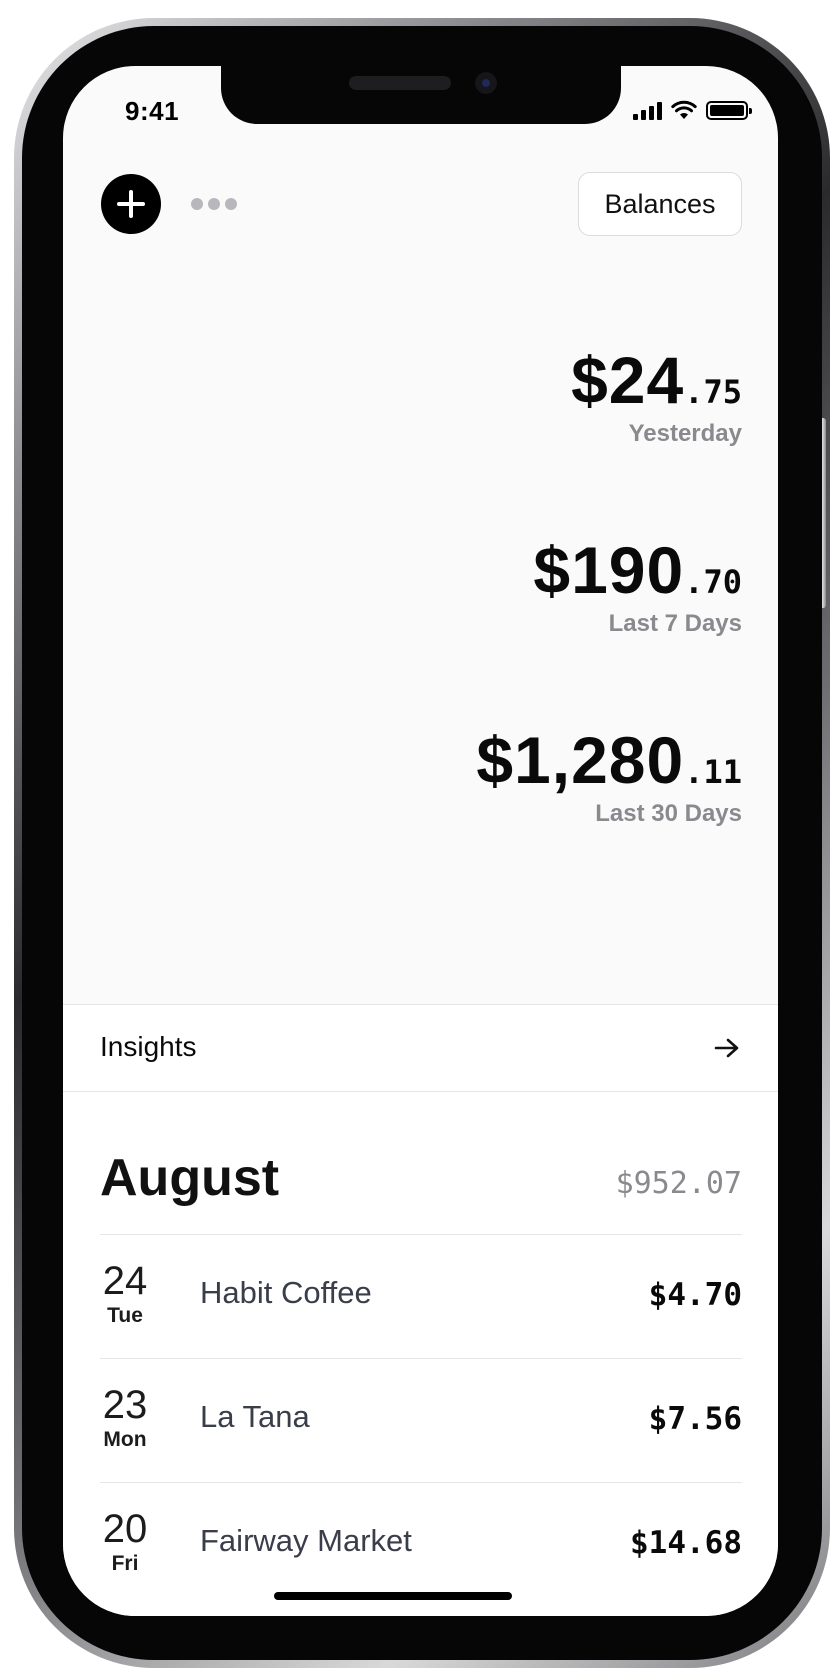 The height and width of the screenshot is (1680, 840). Describe the element at coordinates (675, 623) in the screenshot. I see `total-period-label: Last 7 Days` at that location.